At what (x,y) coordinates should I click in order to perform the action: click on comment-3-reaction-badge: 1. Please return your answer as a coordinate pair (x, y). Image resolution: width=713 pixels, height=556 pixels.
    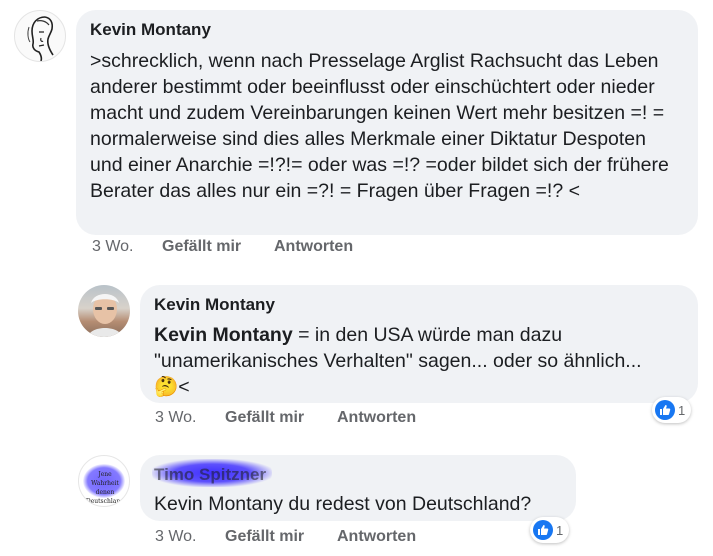
    Looking at the image, I should click on (550, 530).